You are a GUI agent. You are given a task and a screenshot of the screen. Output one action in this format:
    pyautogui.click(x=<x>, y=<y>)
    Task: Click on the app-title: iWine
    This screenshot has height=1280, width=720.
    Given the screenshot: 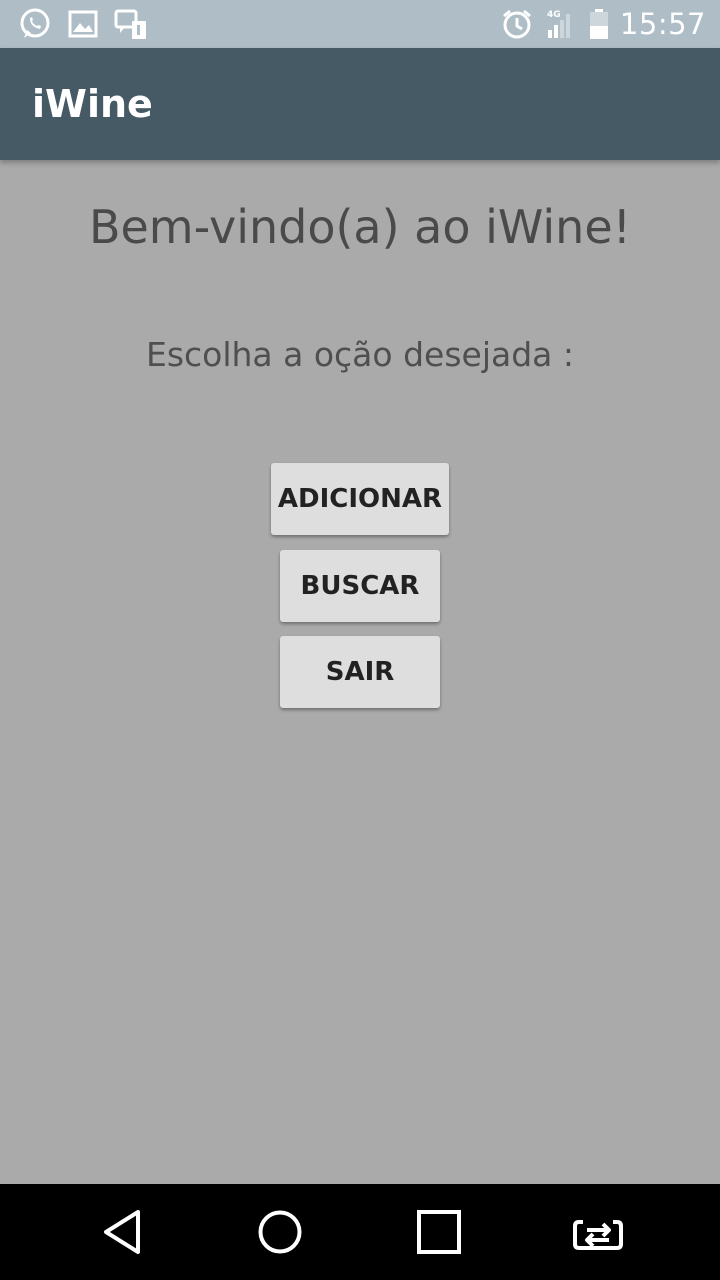 What is the action you would take?
    pyautogui.click(x=92, y=104)
    